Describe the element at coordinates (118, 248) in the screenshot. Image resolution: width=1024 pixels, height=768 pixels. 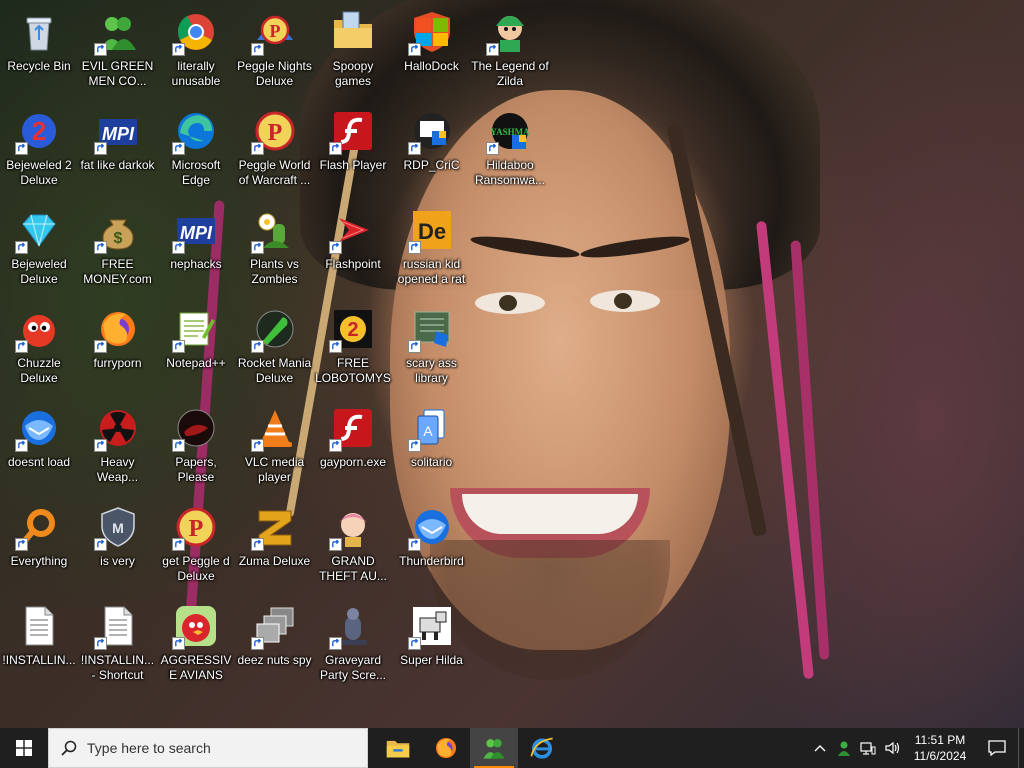
I see `desktop-icon: $ FREE MONEY.com` at that location.